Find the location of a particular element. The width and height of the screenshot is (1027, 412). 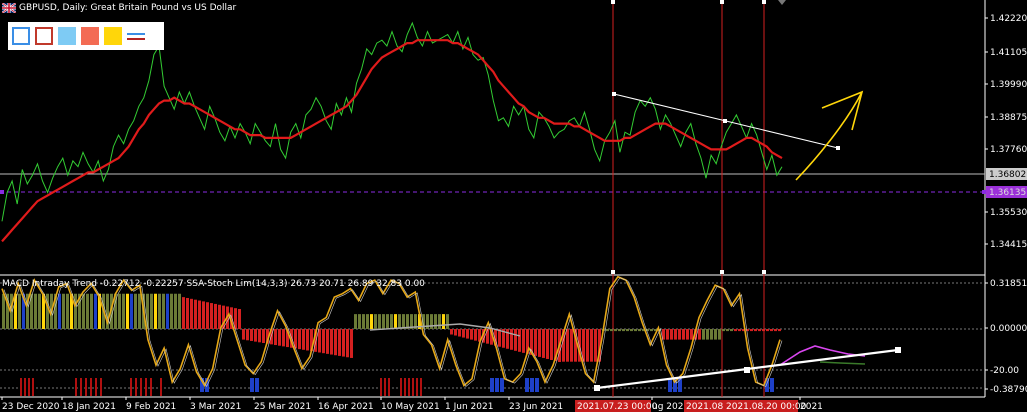

line-style-button is located at coordinates (136, 36).